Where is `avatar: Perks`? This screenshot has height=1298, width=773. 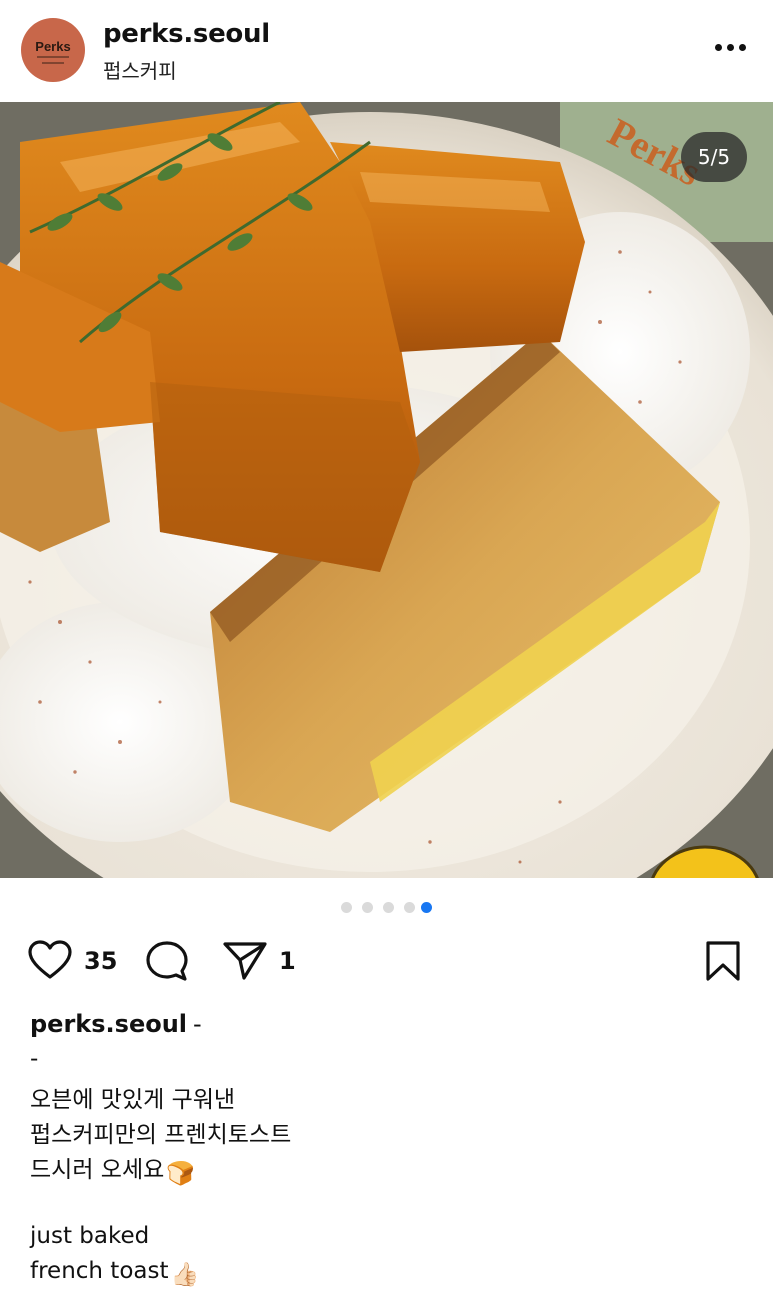
avatar: Perks is located at coordinates (53, 50).